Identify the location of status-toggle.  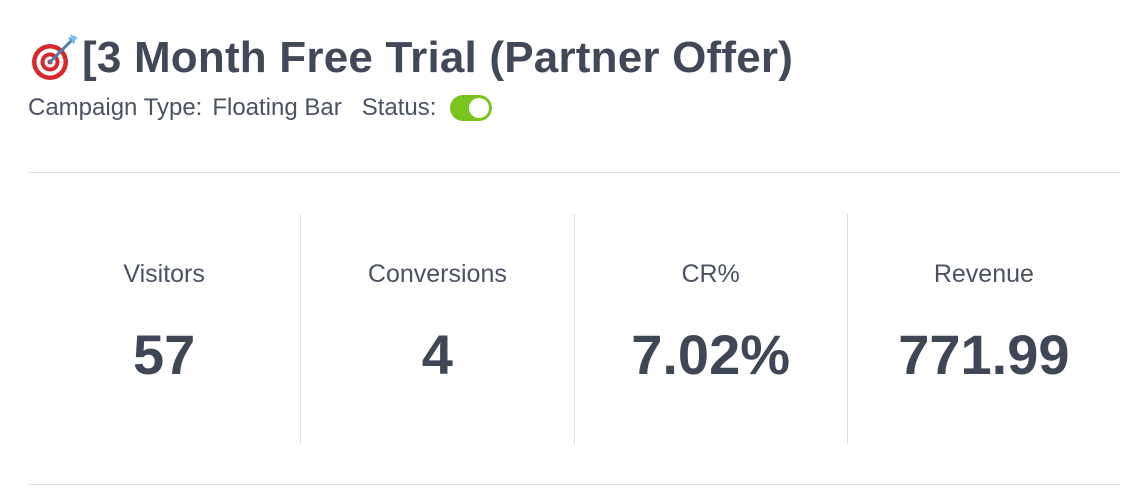
(471, 108).